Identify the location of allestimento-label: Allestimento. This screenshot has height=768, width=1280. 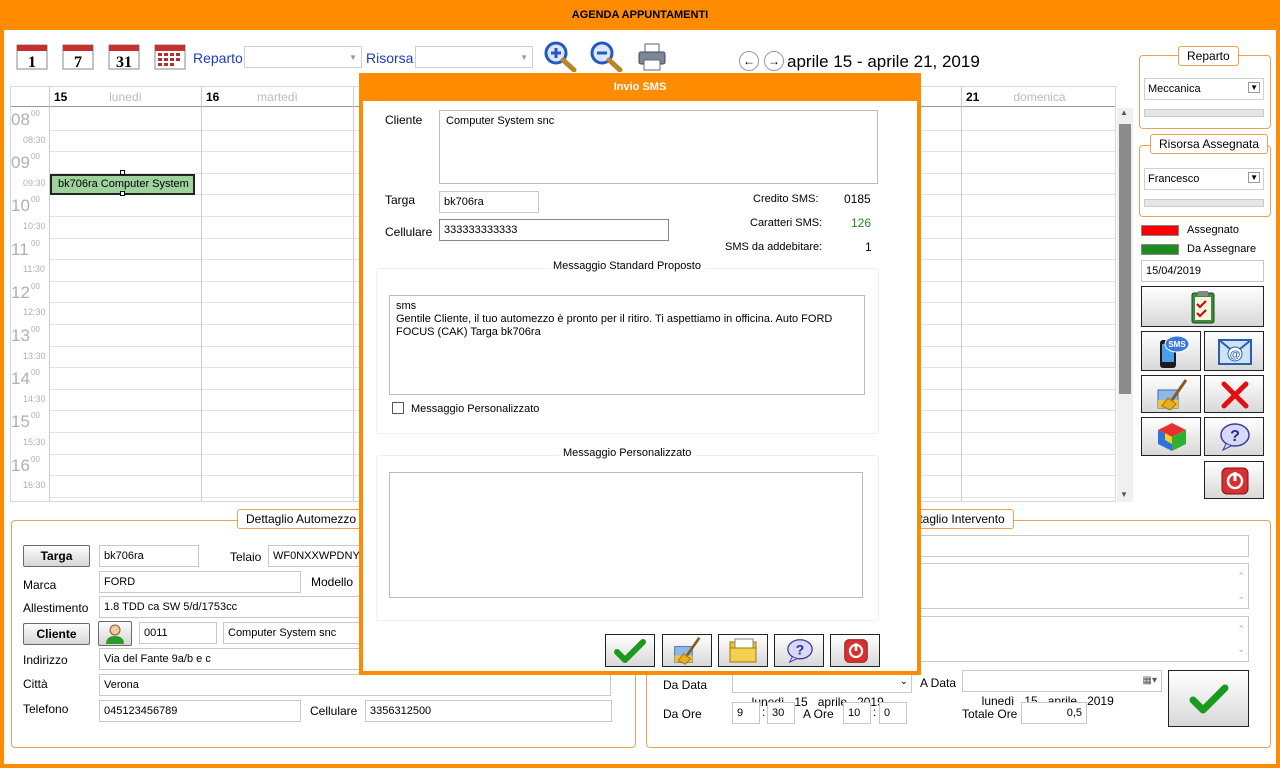
(56, 608).